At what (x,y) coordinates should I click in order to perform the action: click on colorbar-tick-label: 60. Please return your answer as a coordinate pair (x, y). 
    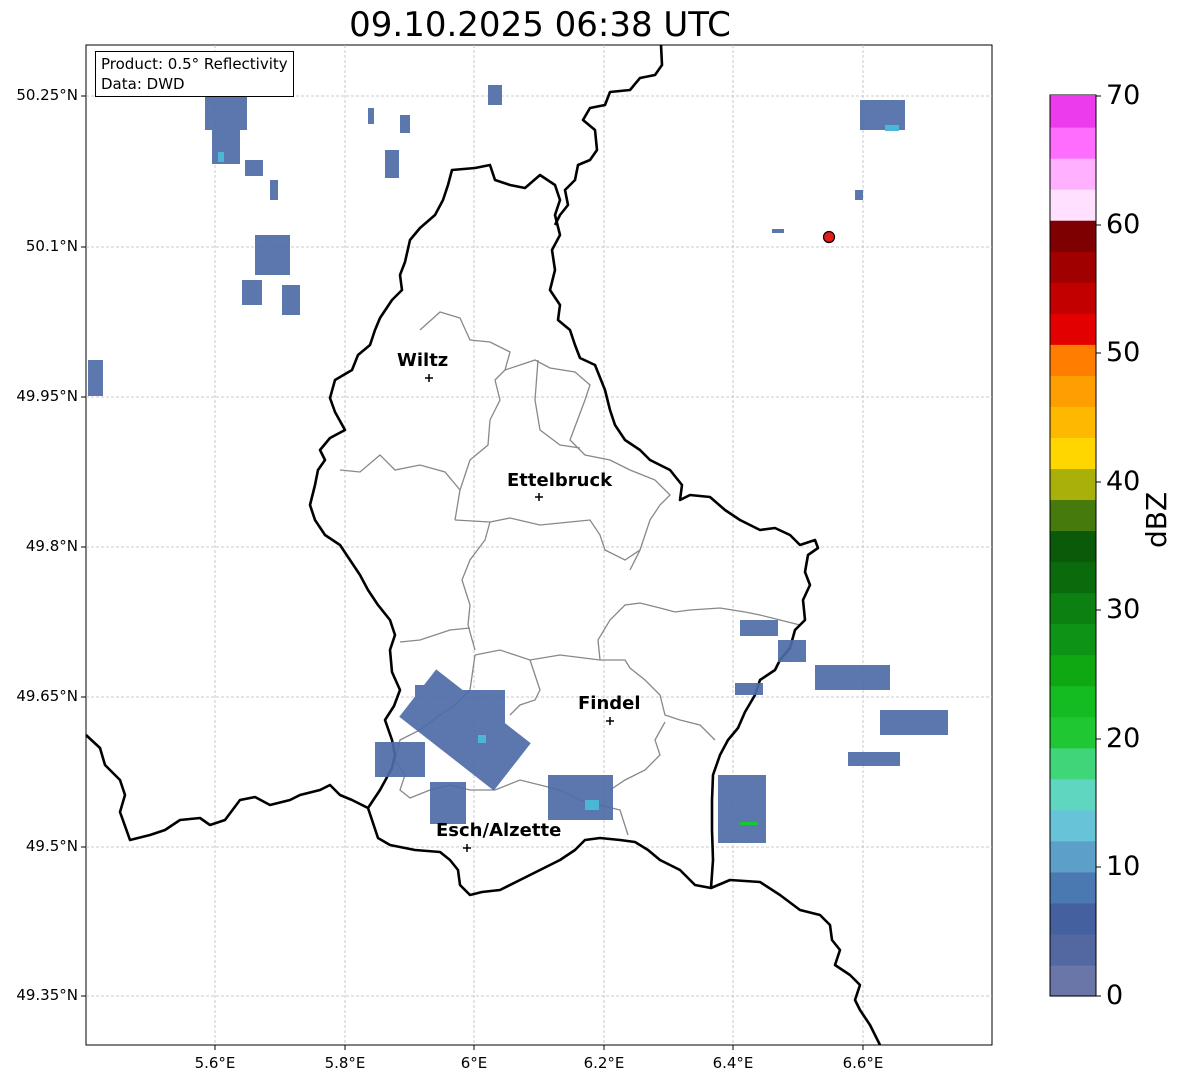
    Looking at the image, I should click on (1123, 224).